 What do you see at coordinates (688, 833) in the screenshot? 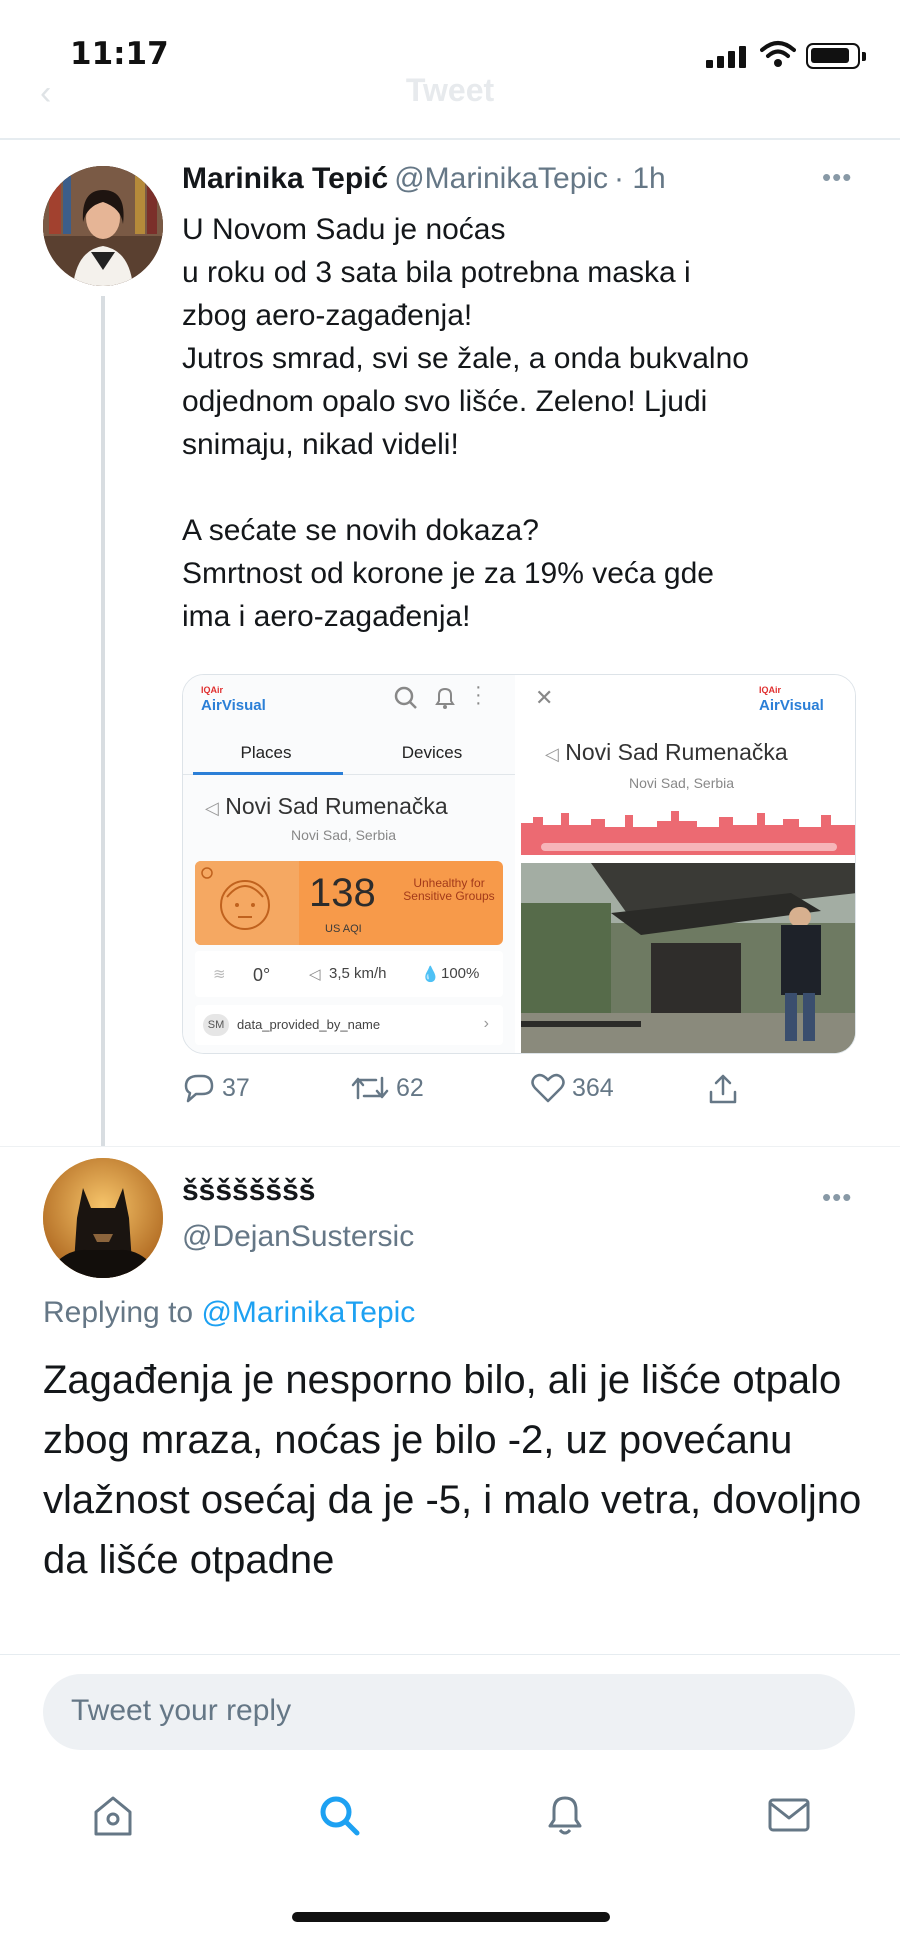
I see `city-skyline-graphic` at bounding box center [688, 833].